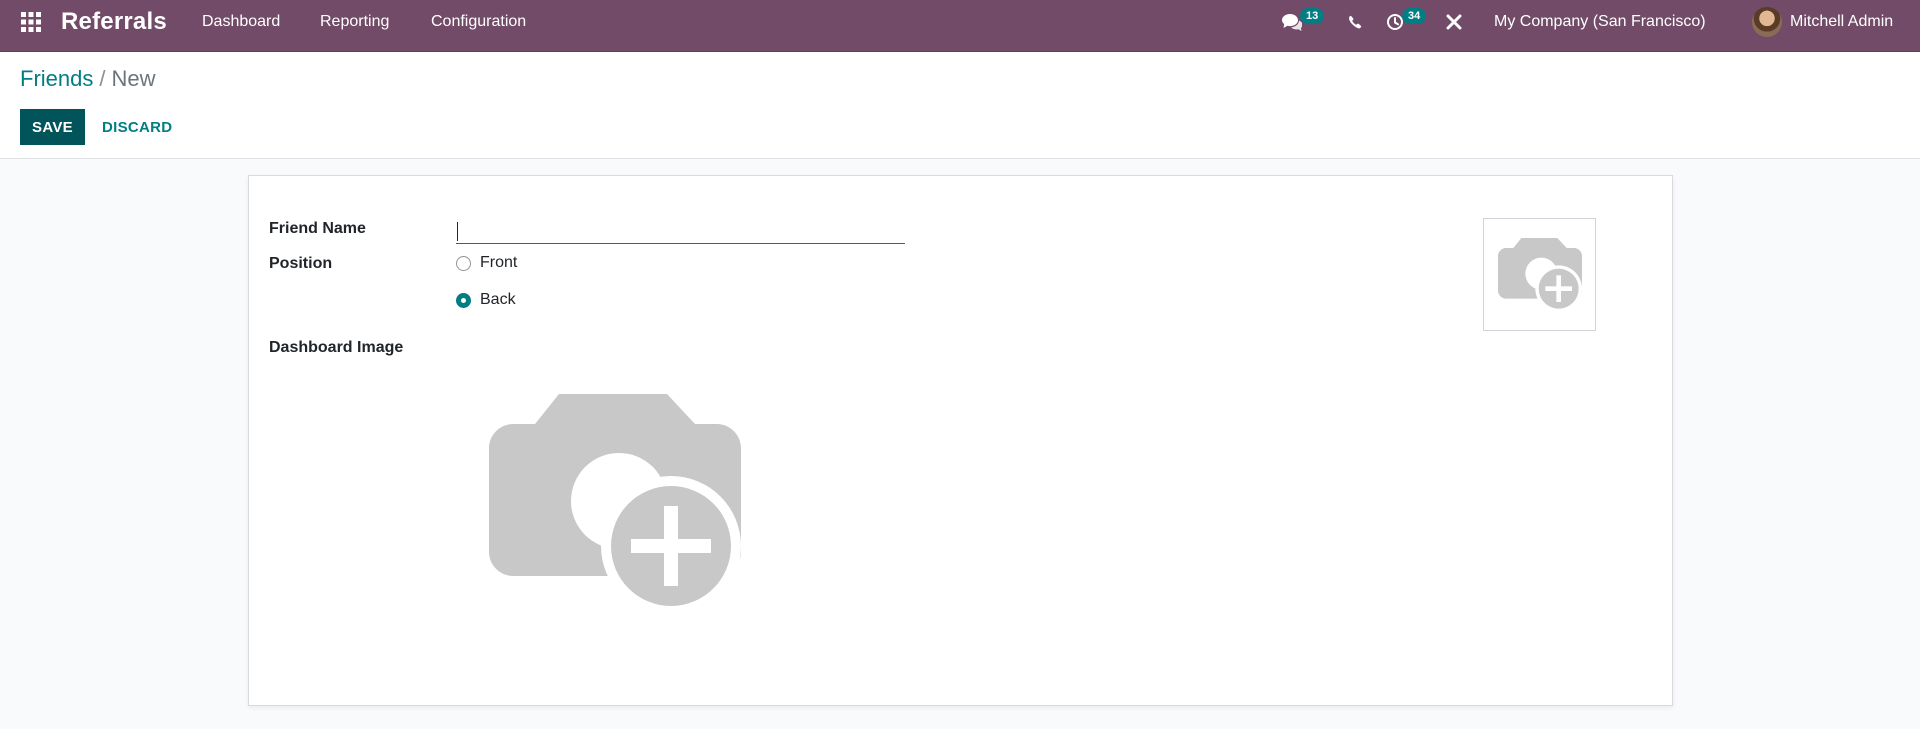 The height and width of the screenshot is (729, 1920). What do you see at coordinates (241, 22) in the screenshot?
I see `menu-dashboard: Dashboard` at bounding box center [241, 22].